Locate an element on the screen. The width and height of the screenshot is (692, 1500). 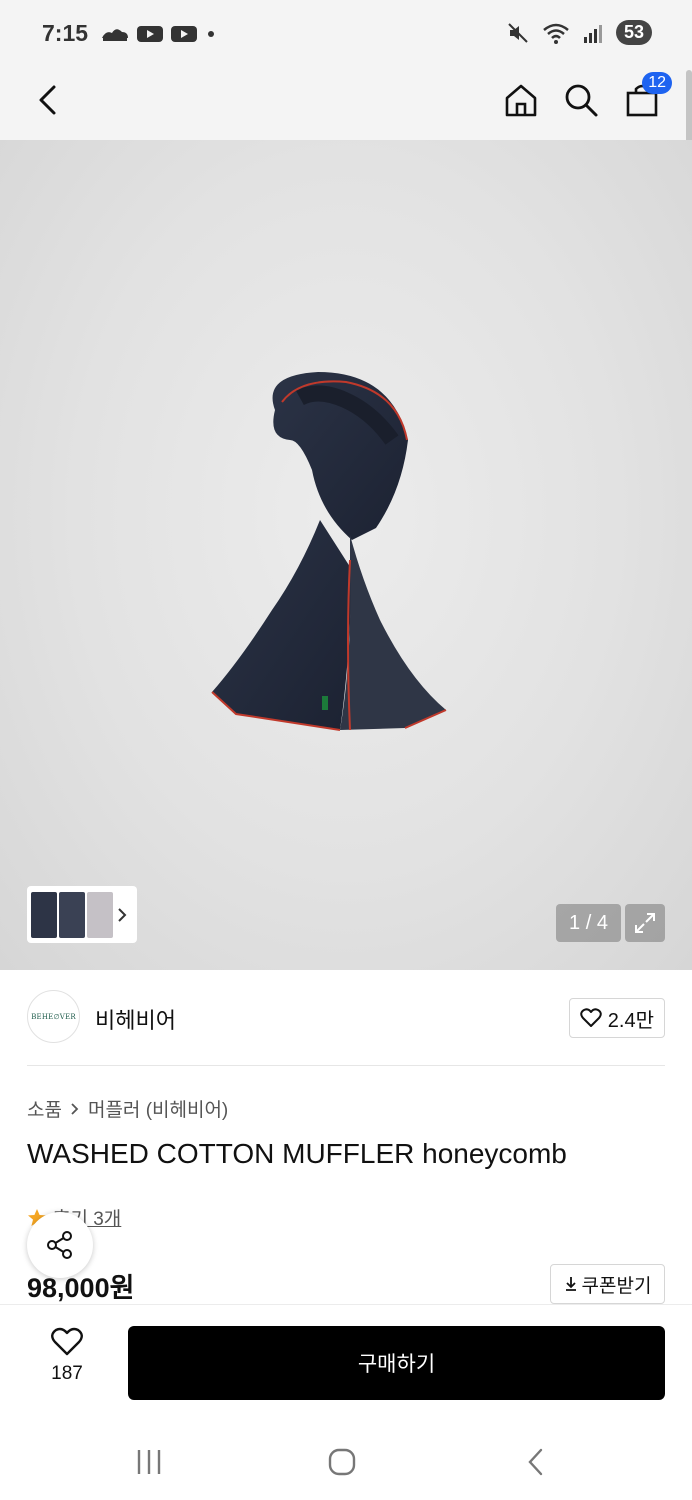
scarf-image is located at coordinates (329, 551).